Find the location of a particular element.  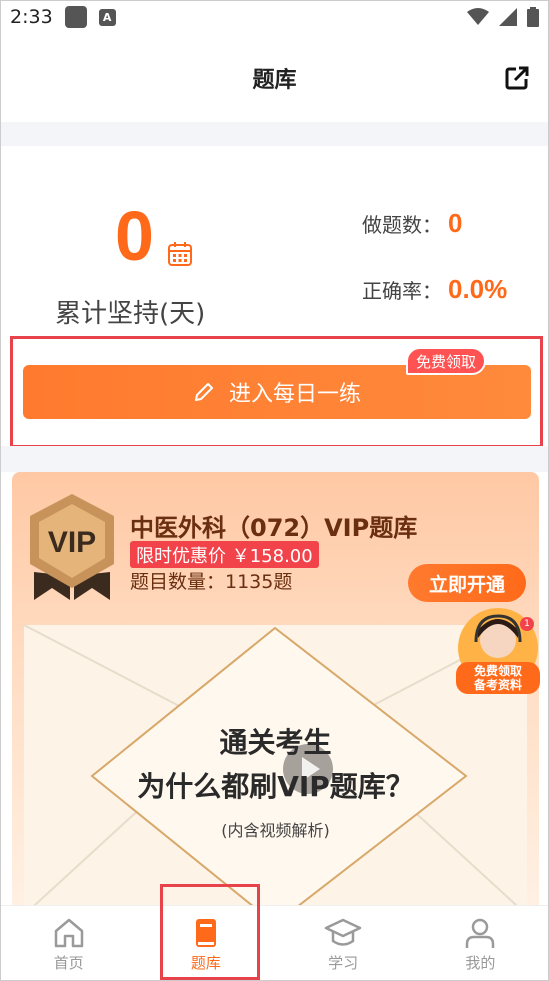

tab-home: 首页 is located at coordinates (68, 943).